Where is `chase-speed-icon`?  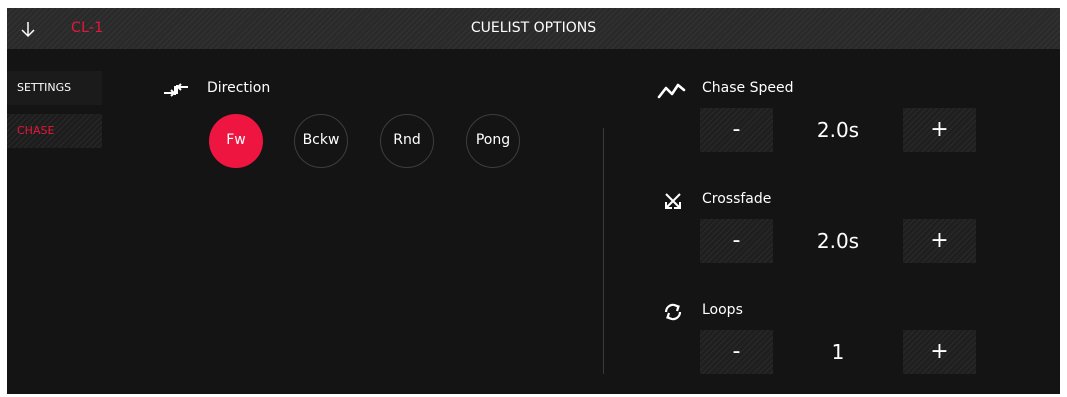
chase-speed-icon is located at coordinates (671, 91).